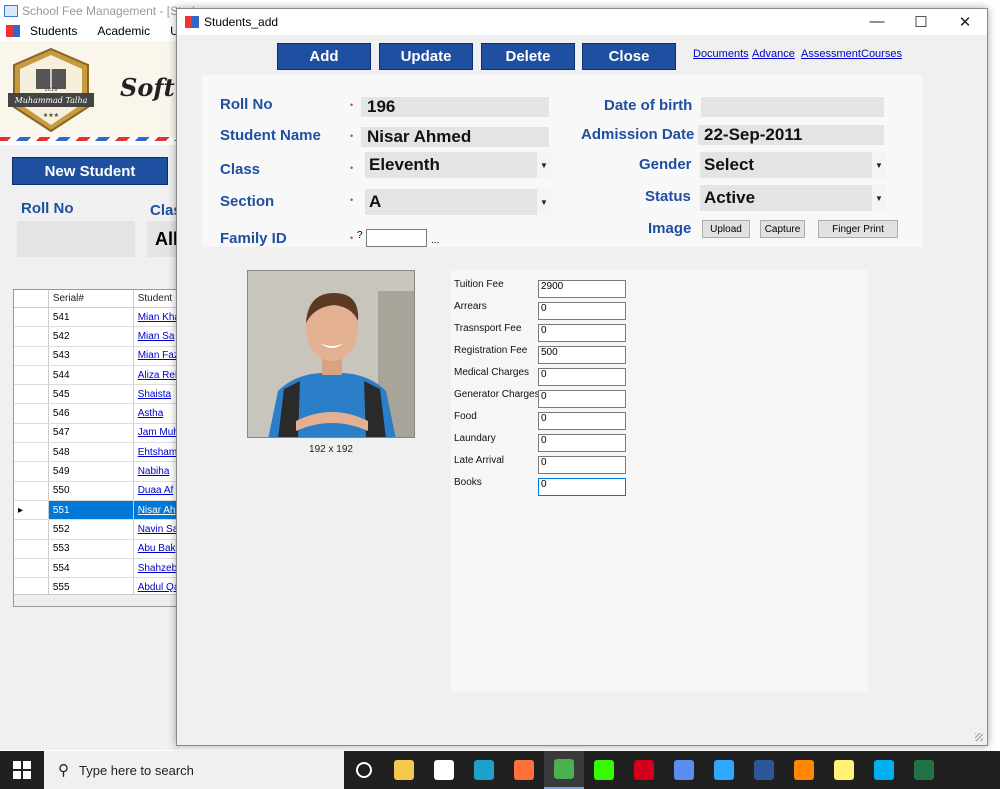 The height and width of the screenshot is (789, 1000). What do you see at coordinates (98, 549) in the screenshot?
I see `table-row: 553 Abu Bak` at bounding box center [98, 549].